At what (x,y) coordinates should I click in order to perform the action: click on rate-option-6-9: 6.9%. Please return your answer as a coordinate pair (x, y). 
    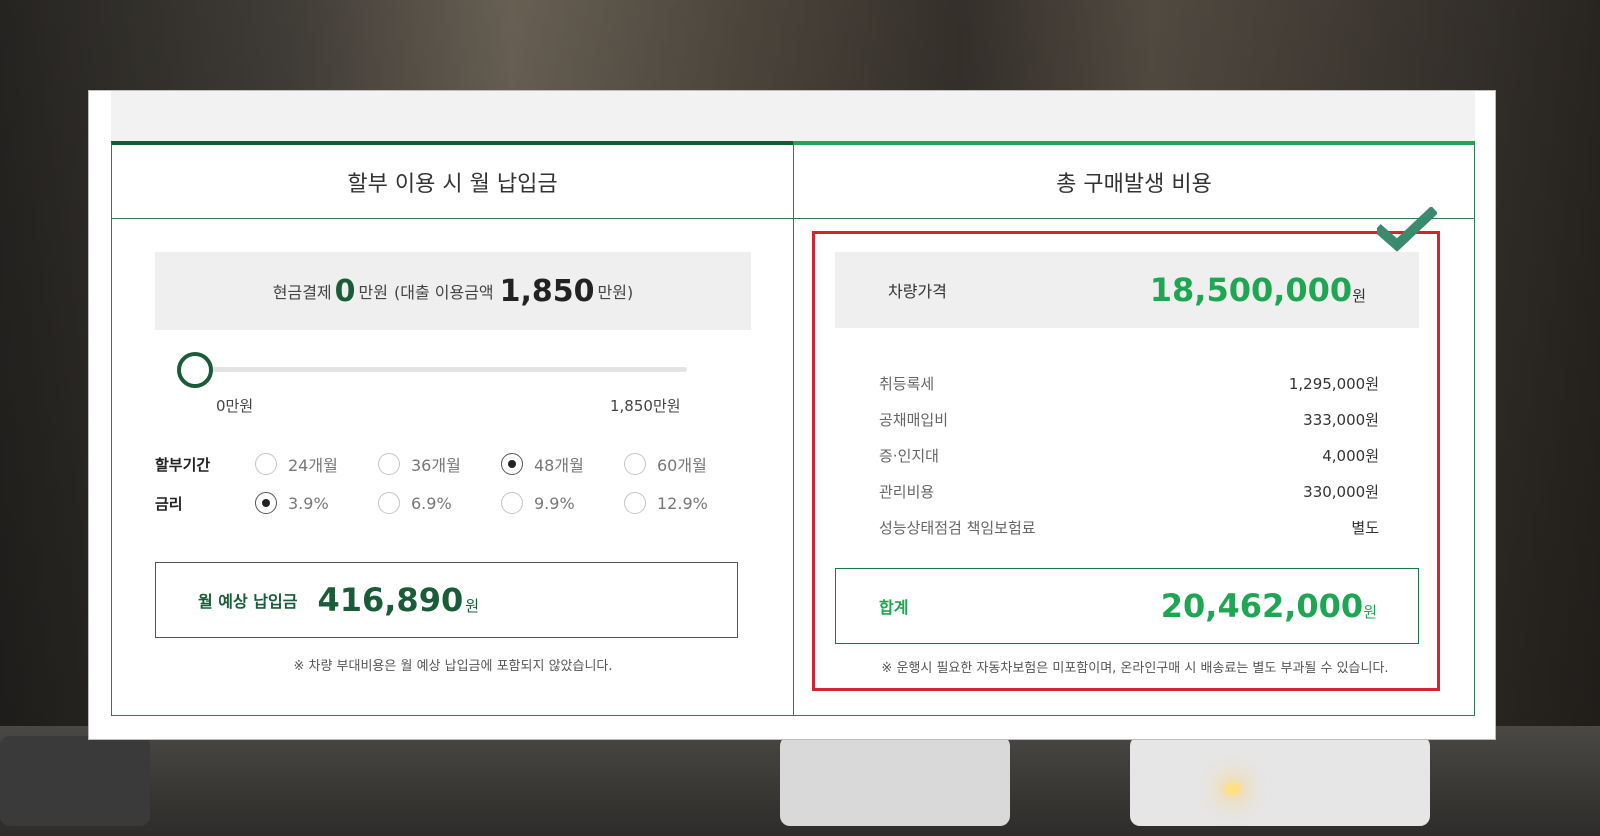
    Looking at the image, I should click on (439, 503).